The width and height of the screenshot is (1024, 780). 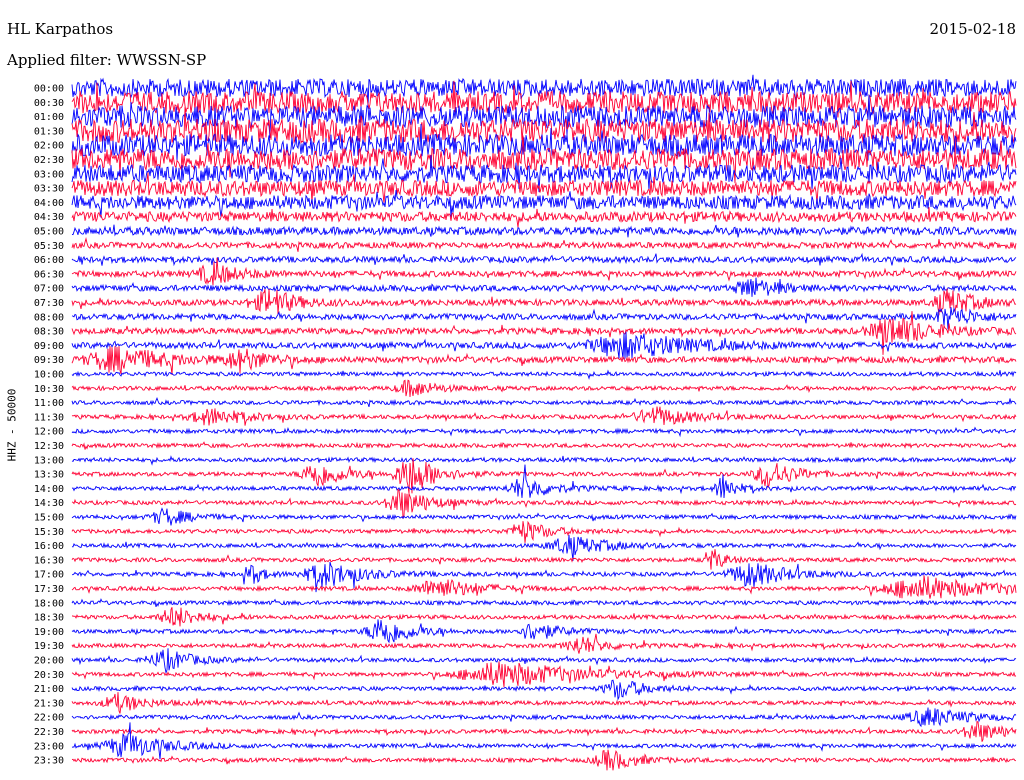 I want to click on tick-label-1100: 11:00, so click(x=49, y=403).